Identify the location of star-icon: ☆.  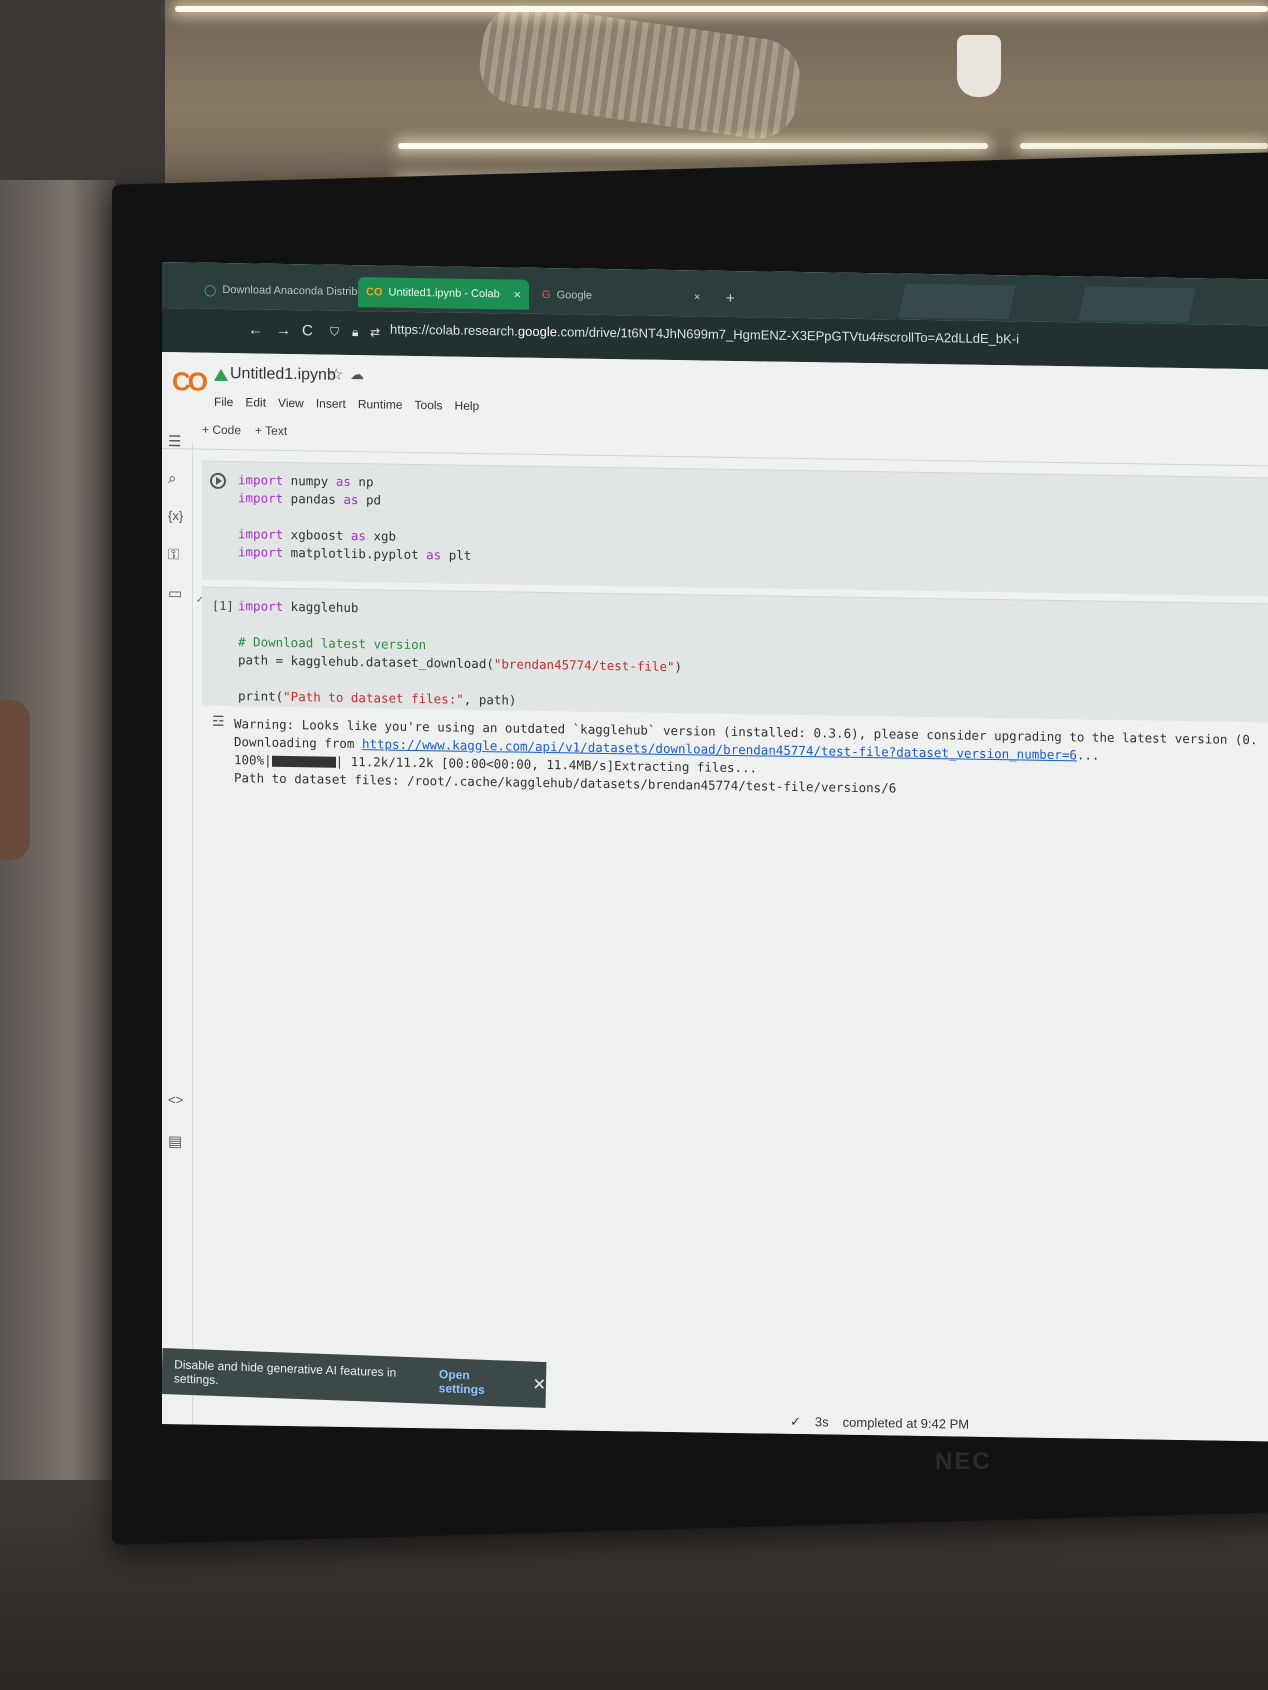
(336, 375).